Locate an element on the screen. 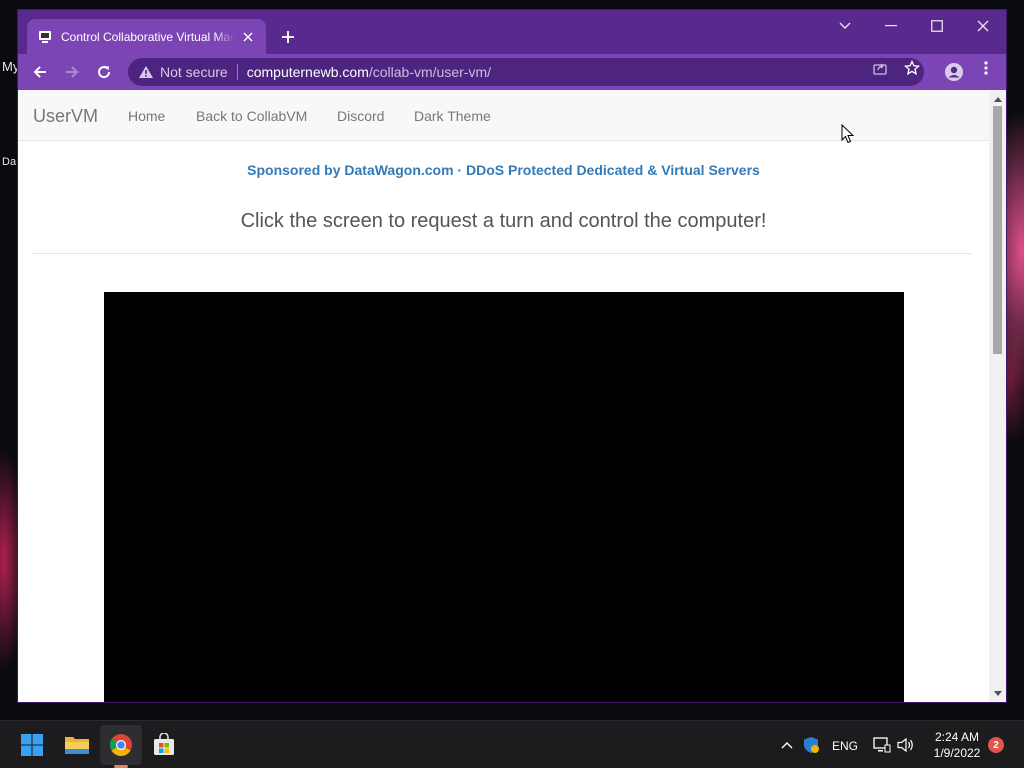  back-arrow-icon is located at coordinates (40, 72).